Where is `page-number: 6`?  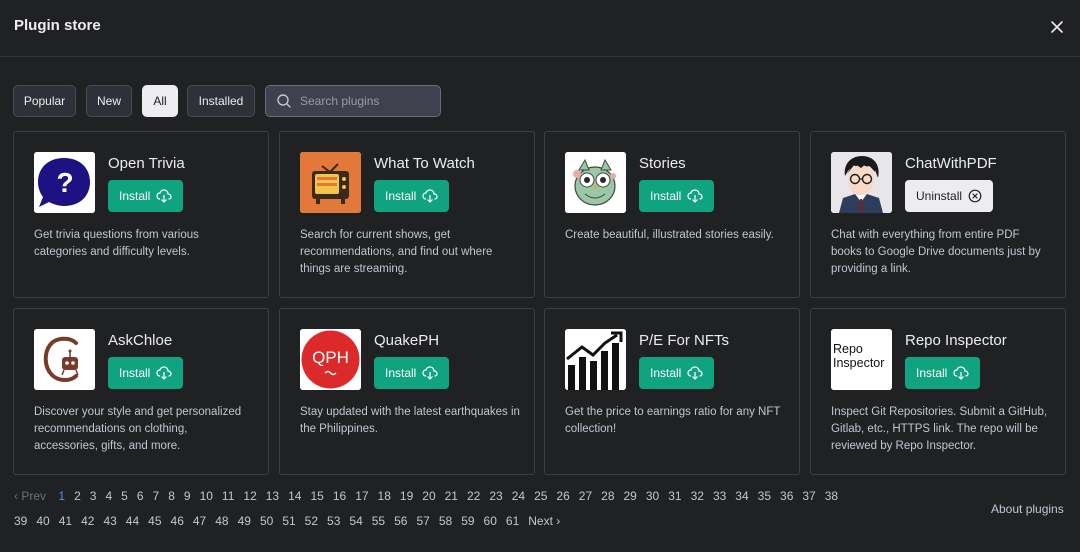 page-number: 6 is located at coordinates (140, 496).